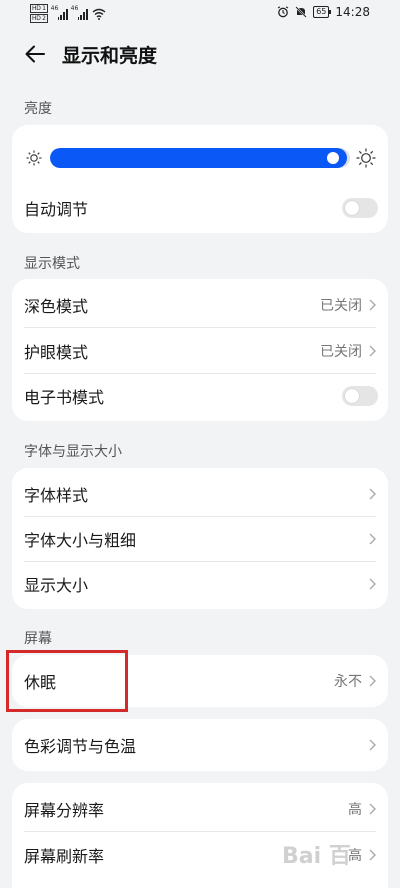 The width and height of the screenshot is (400, 888). What do you see at coordinates (64, 397) in the screenshot?
I see `ebook-mode-label: 电子书模式` at bounding box center [64, 397].